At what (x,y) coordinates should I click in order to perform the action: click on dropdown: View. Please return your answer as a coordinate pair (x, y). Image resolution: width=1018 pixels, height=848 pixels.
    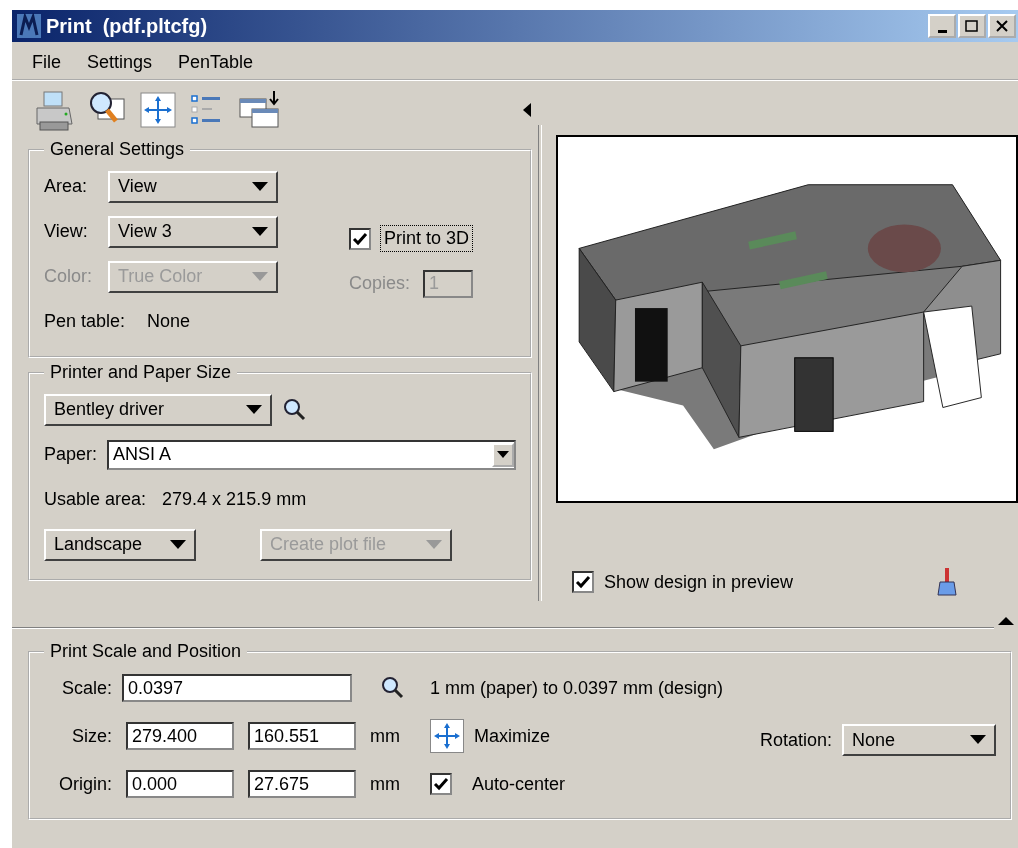
    Looking at the image, I should click on (193, 186).